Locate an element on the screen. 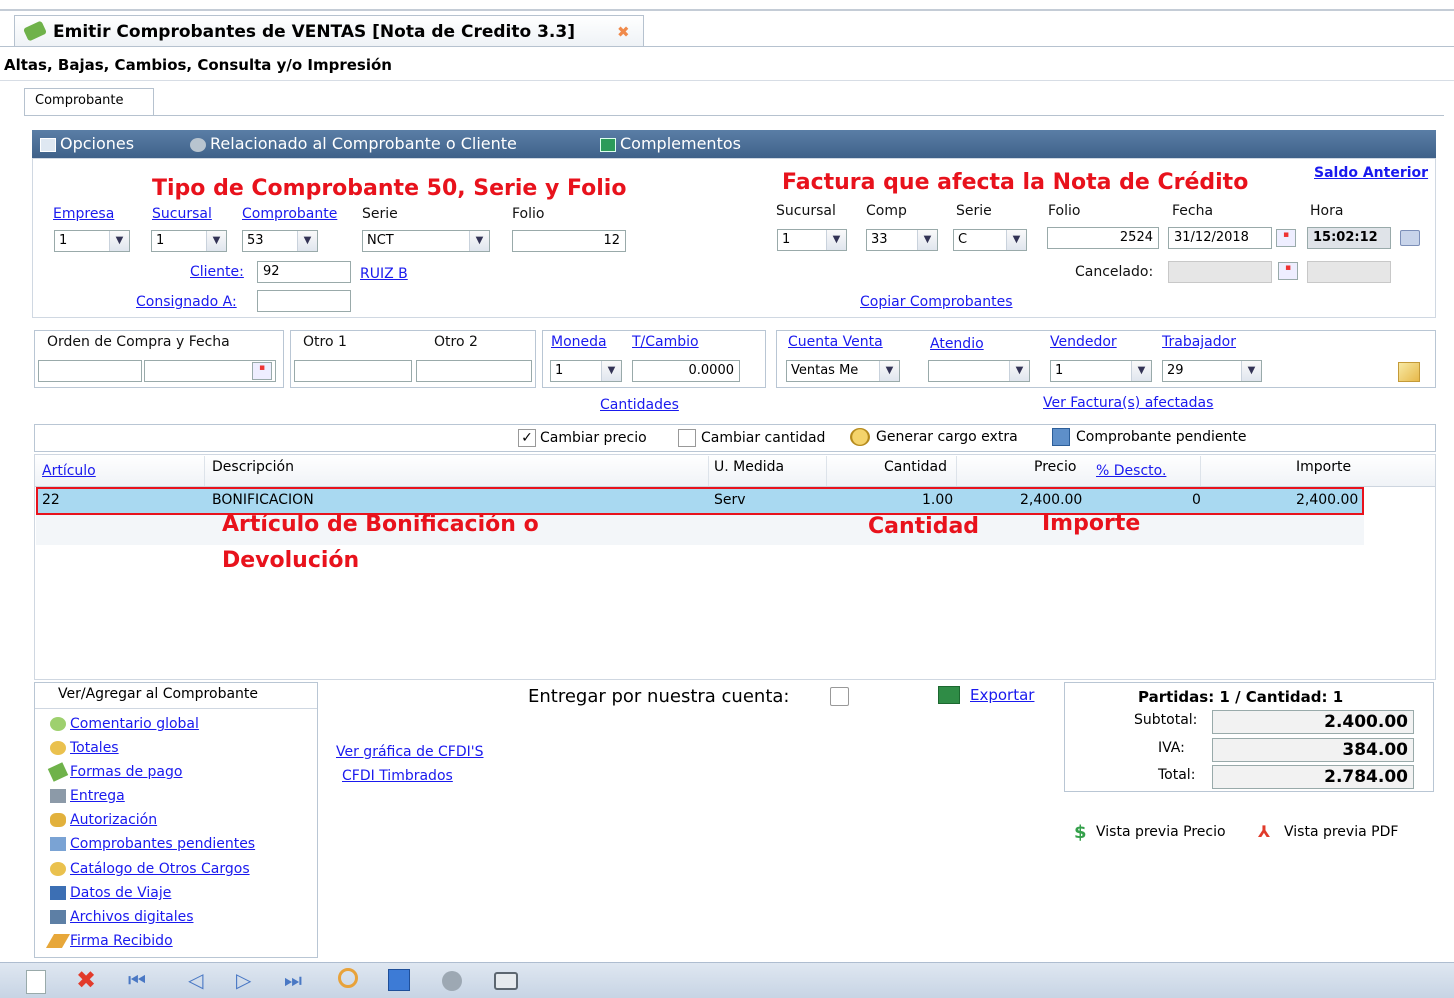 The image size is (1454, 998). col-descto: % Descto. is located at coordinates (1131, 471).